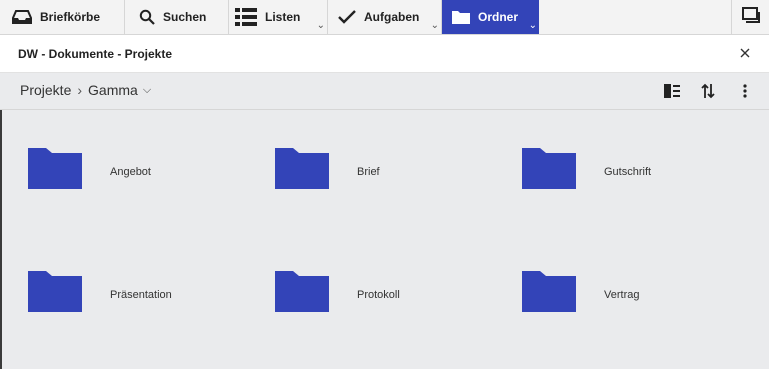  I want to click on folder-label: Präsentation, so click(141, 295).